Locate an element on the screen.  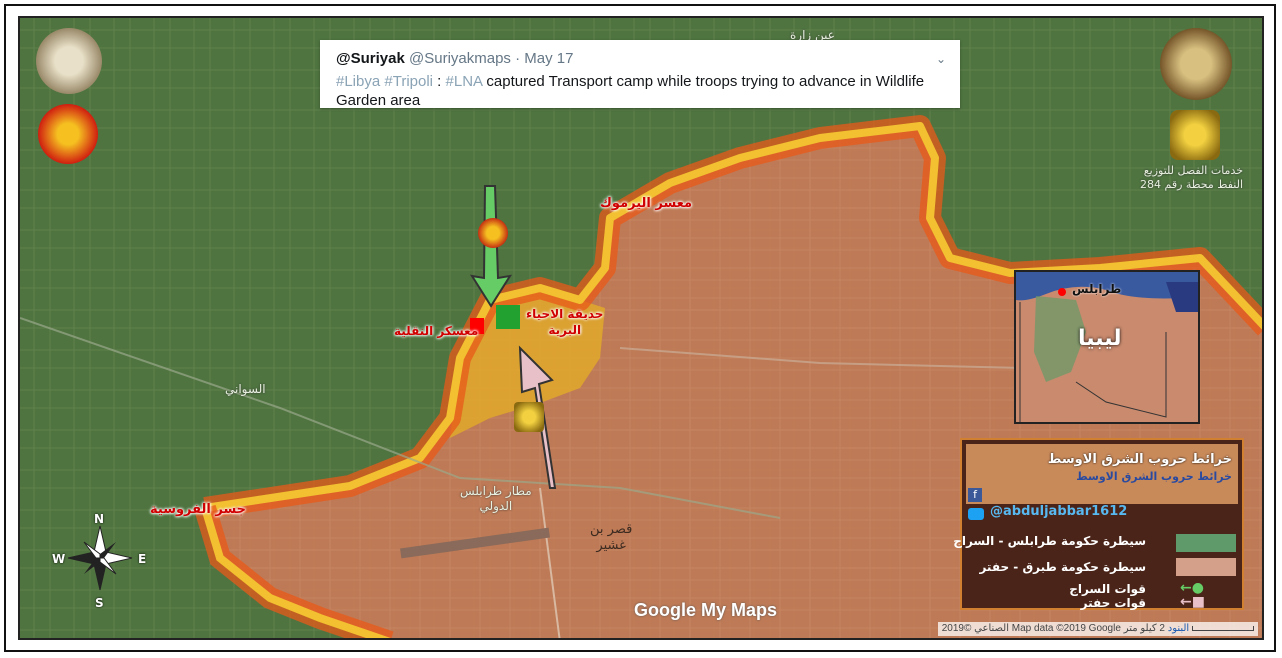
fuel-station-label: خدمات الفصل للتوزيع النفط محطة رقم 284 is located at coordinates (1192, 177).